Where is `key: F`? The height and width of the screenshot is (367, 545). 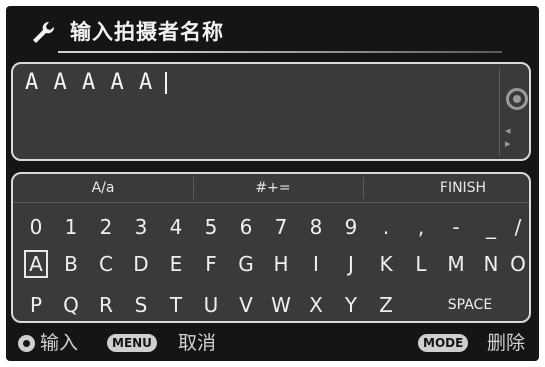
key: F is located at coordinates (211, 264).